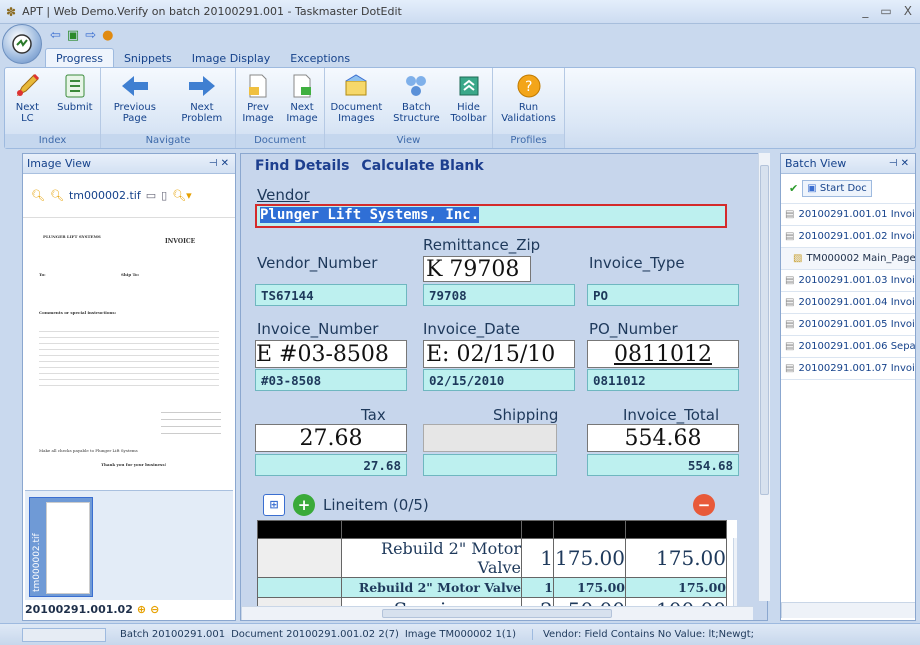  What do you see at coordinates (148, 58) in the screenshot?
I see `tab-snippets: Snippets` at bounding box center [148, 58].